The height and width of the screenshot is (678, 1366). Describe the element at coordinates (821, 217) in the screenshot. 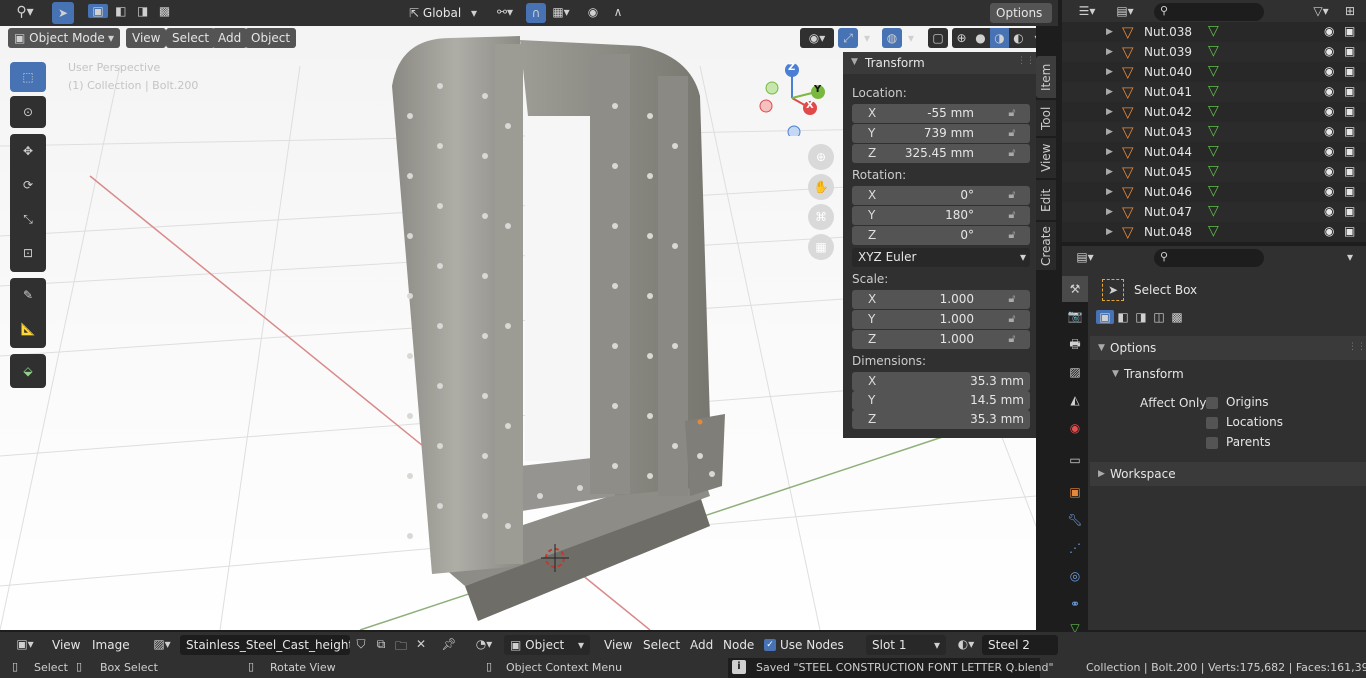

I see `camera-icon: ⌘` at that location.